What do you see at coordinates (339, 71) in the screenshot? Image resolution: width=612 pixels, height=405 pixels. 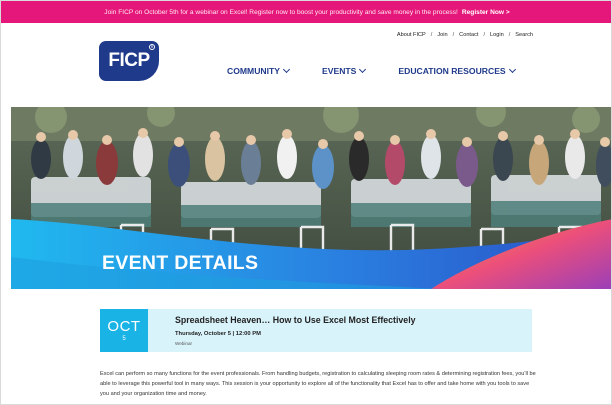 I see `nav-item-label: EVENTS` at bounding box center [339, 71].